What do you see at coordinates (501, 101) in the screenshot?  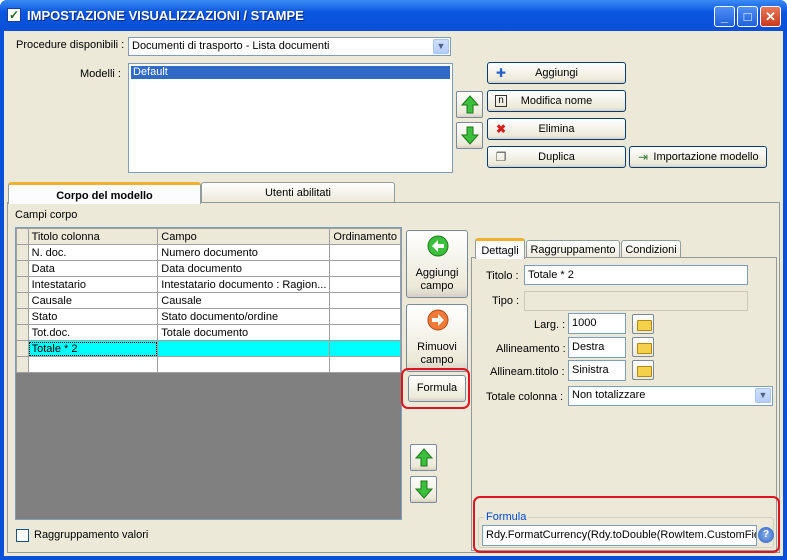 I see `rename-icon: n` at bounding box center [501, 101].